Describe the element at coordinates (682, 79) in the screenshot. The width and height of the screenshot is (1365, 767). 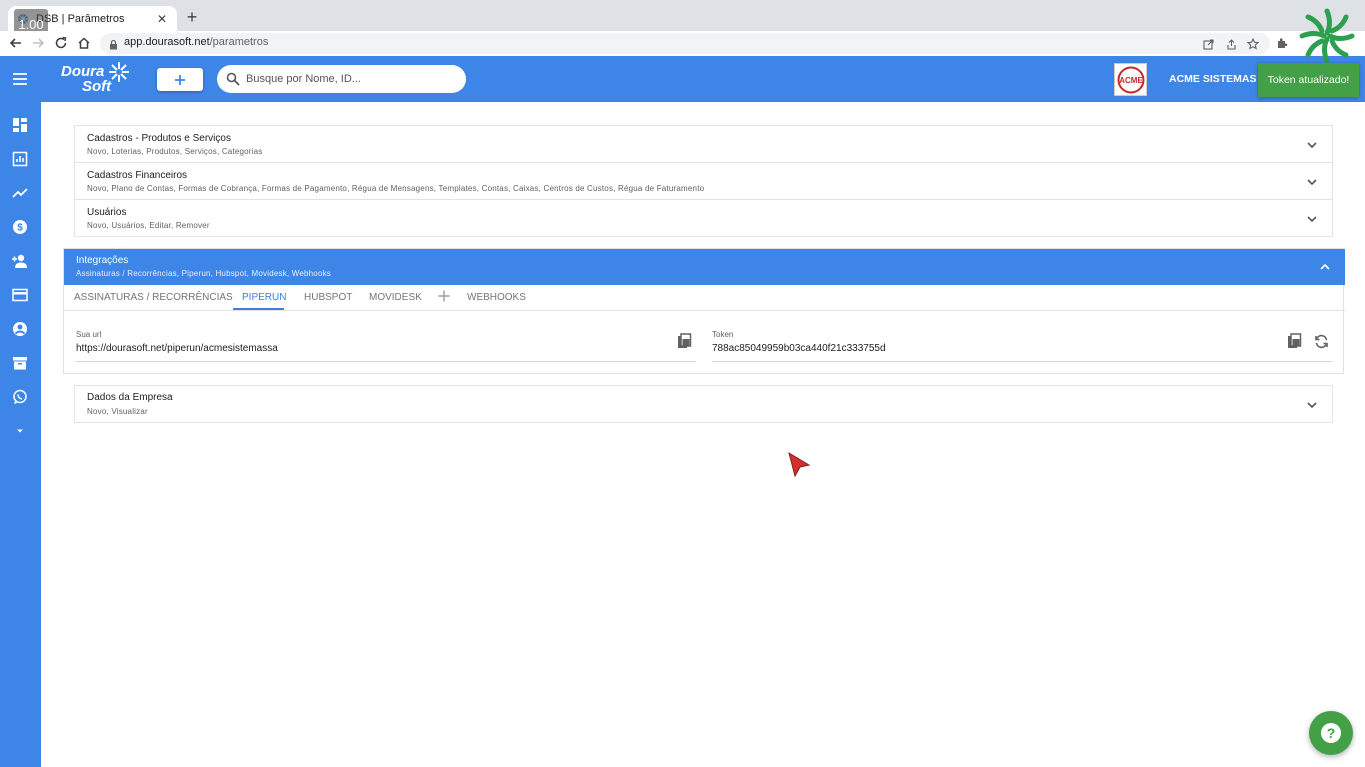
I see `app-header: Doura Soft ACME ACME SISTEMAS S.` at that location.